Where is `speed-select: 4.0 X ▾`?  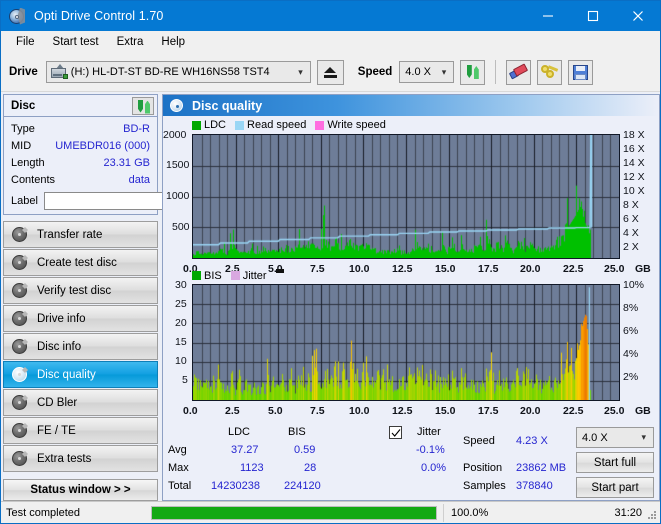 speed-select: 4.0 X ▾ is located at coordinates (427, 72).